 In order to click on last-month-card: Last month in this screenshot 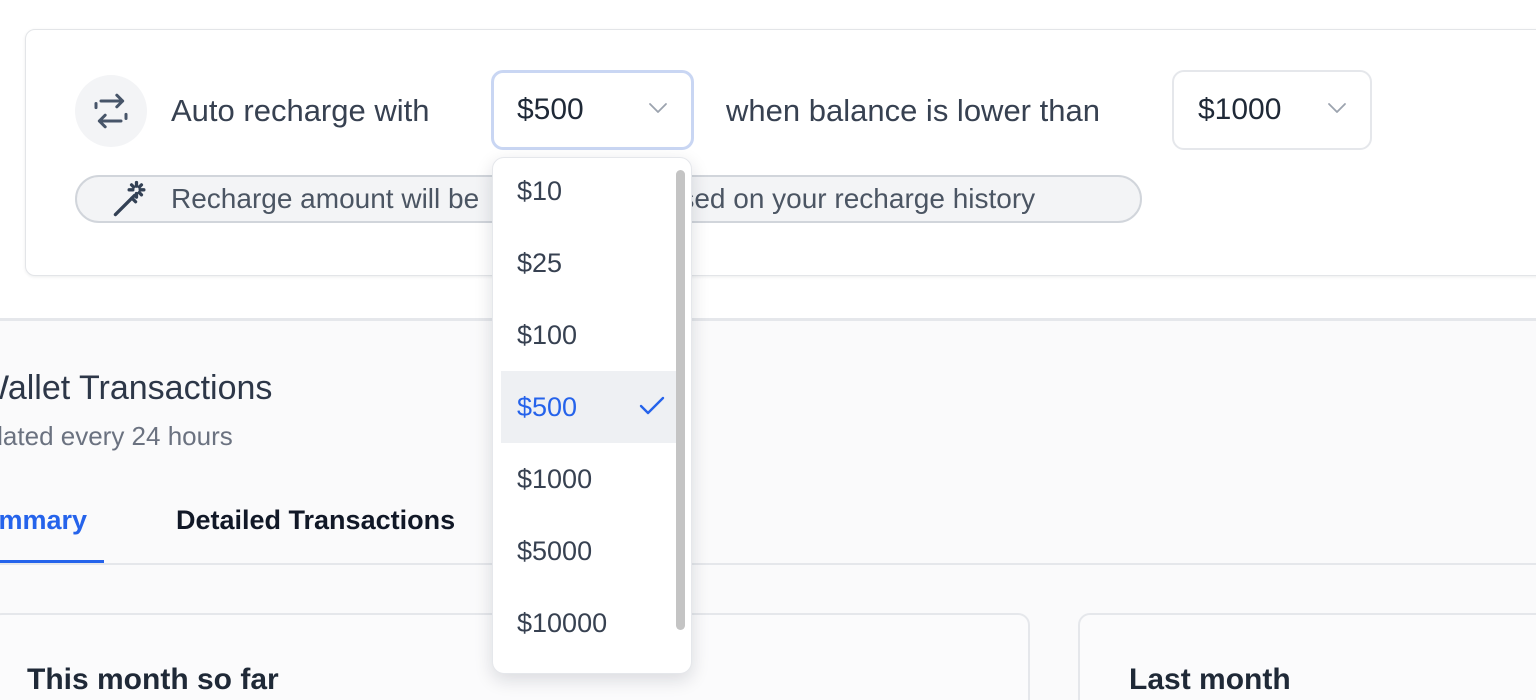, I will do `click(1307, 656)`.